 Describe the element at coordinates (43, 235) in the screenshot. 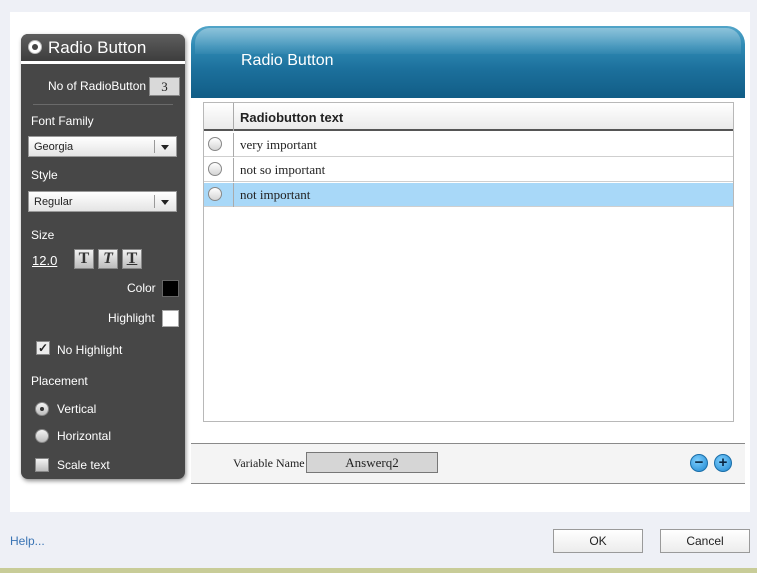

I see `size-label: Size` at that location.